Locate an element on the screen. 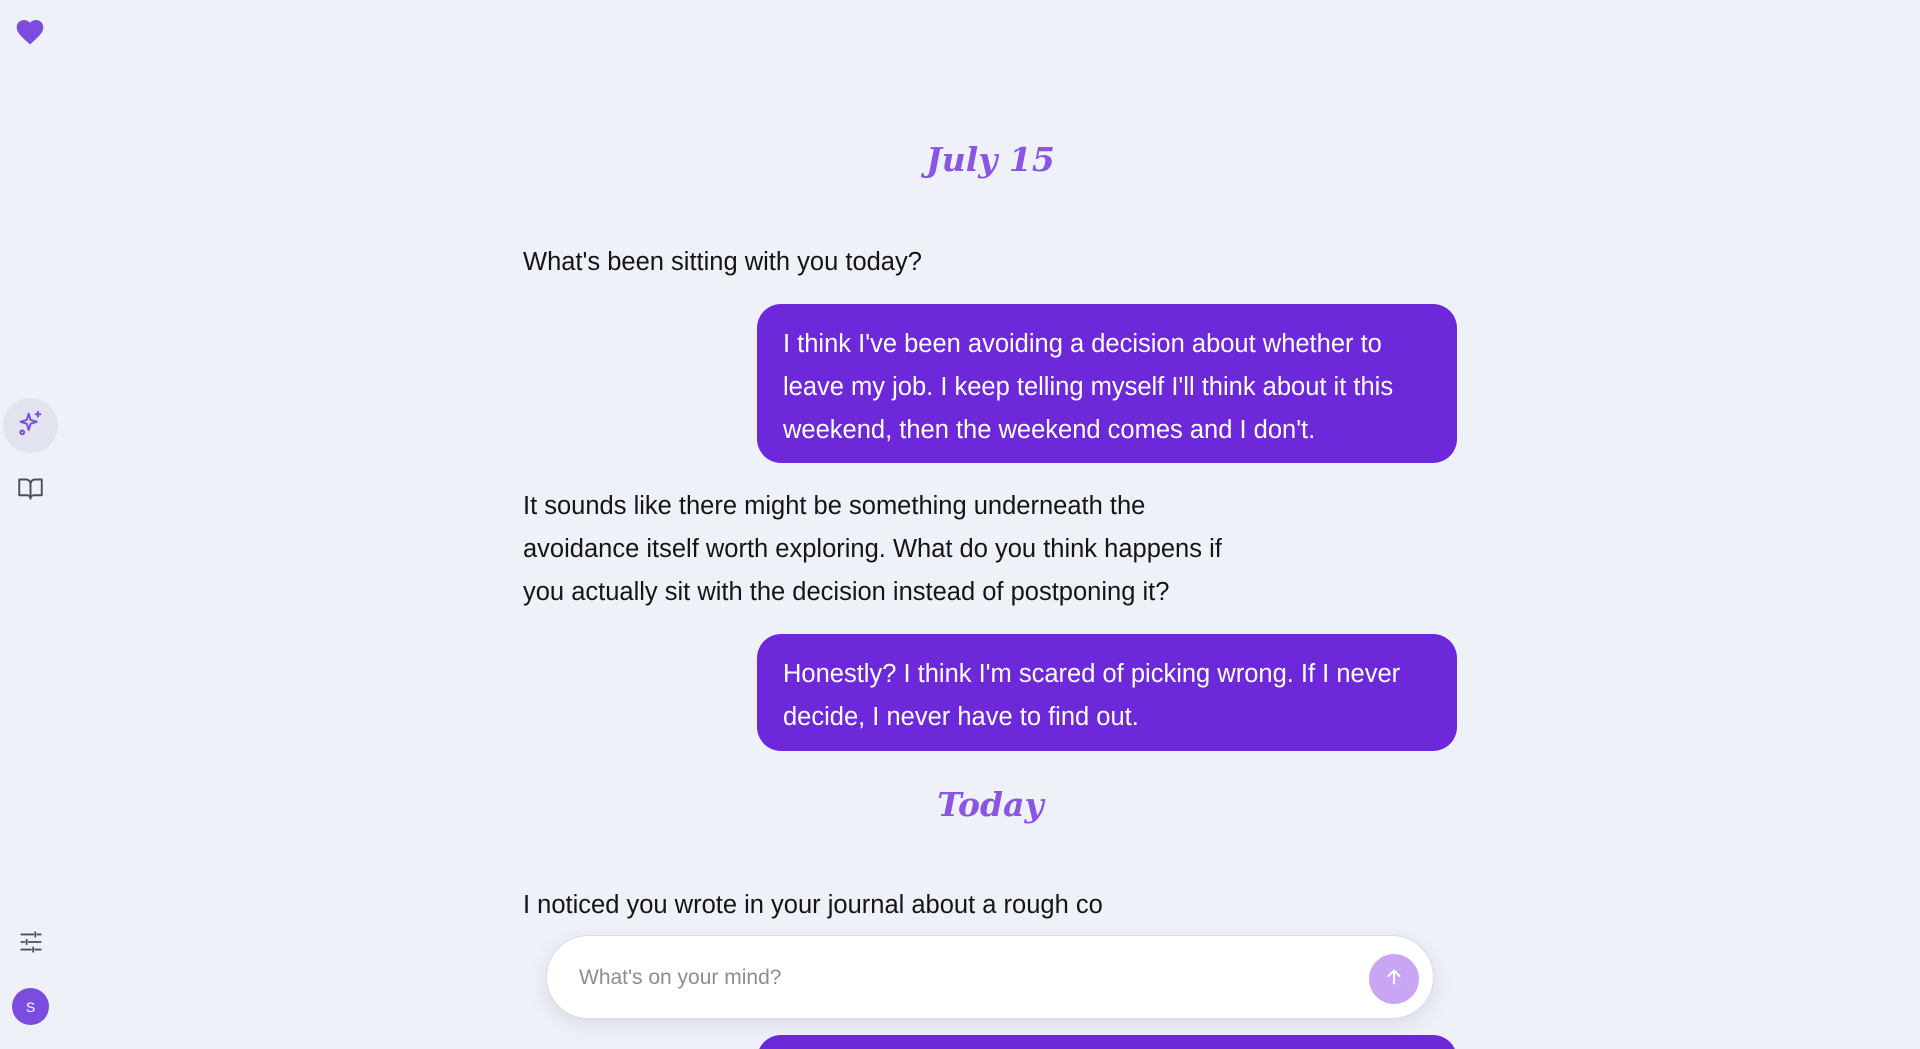 The height and width of the screenshot is (1049, 1920). message-composer is located at coordinates (990, 977).